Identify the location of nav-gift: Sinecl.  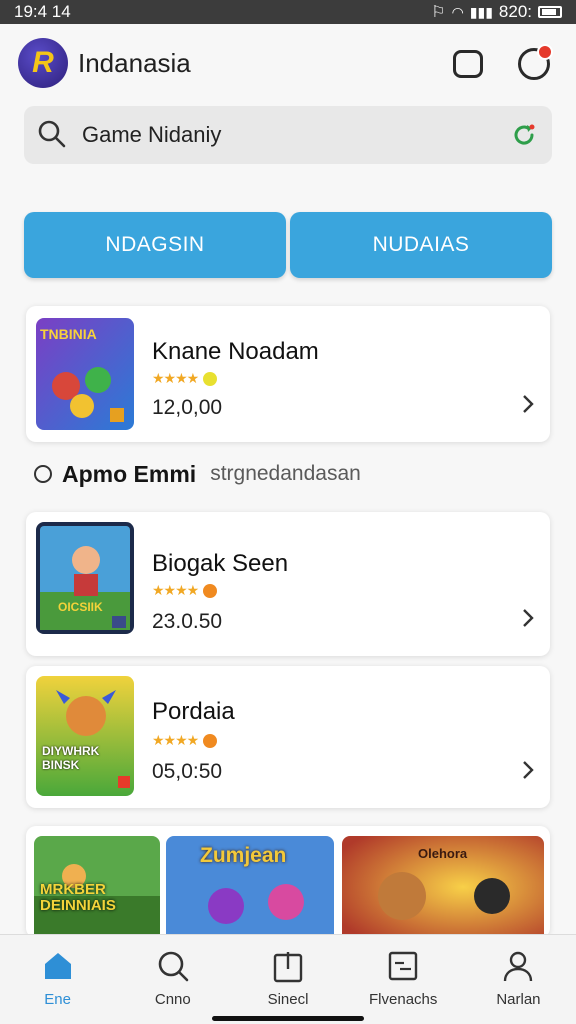
(287, 979).